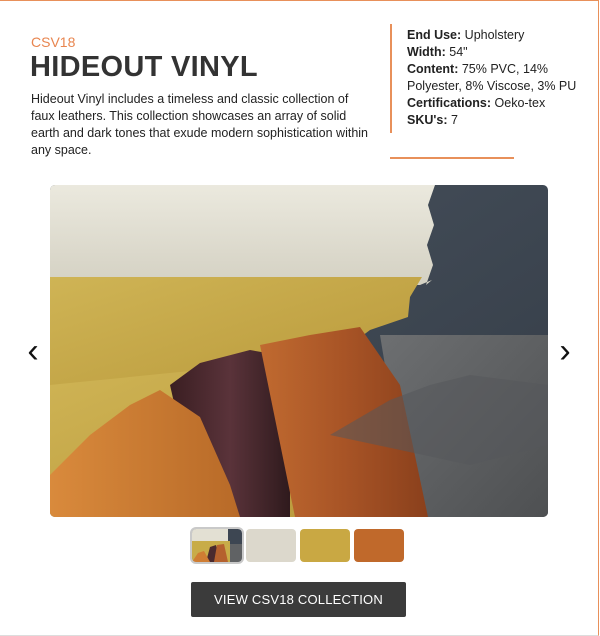  Describe the element at coordinates (493, 35) in the screenshot. I see `spec-value: Upholstery` at that location.